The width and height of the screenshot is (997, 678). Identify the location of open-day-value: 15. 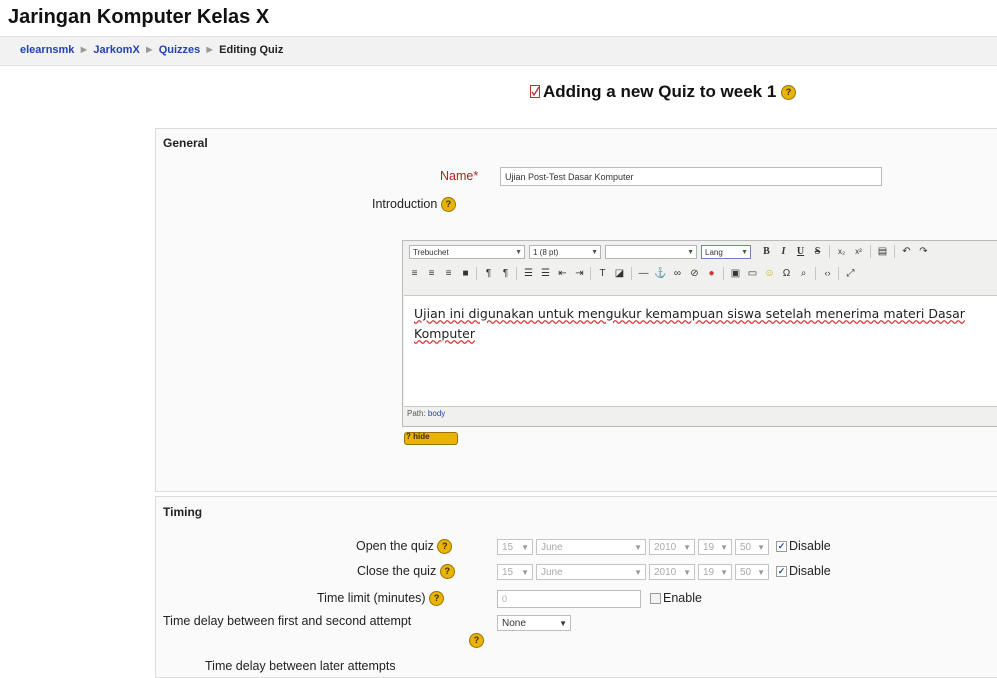
(508, 547).